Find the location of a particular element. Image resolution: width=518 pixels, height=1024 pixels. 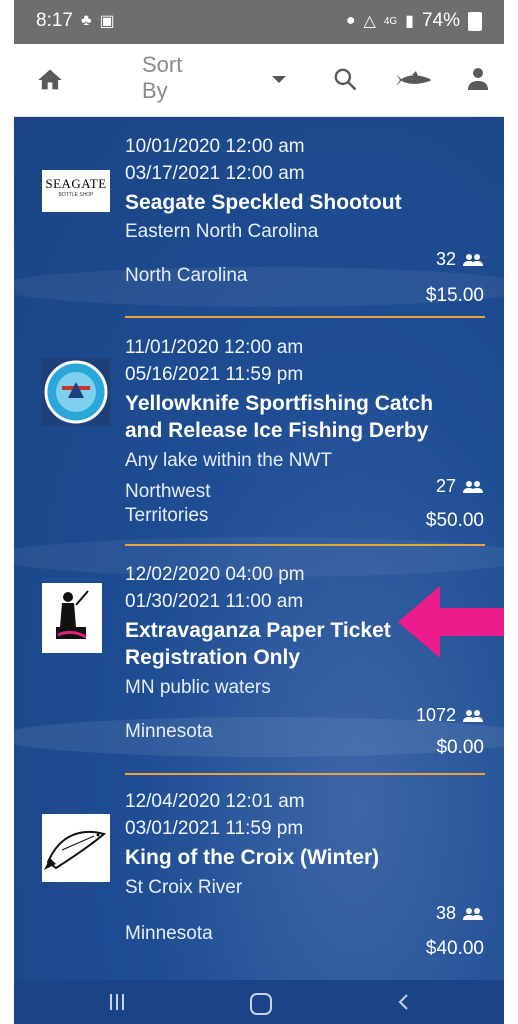

status-bar: 8:17 ♣ ▣ ● △ 4G ▮ 74% is located at coordinates (259, 22).